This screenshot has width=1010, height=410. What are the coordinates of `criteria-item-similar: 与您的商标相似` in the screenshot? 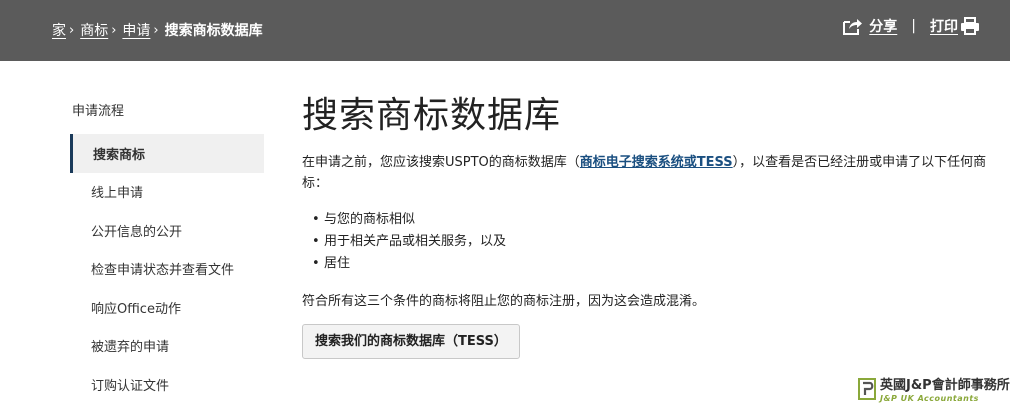 It's located at (657, 220).